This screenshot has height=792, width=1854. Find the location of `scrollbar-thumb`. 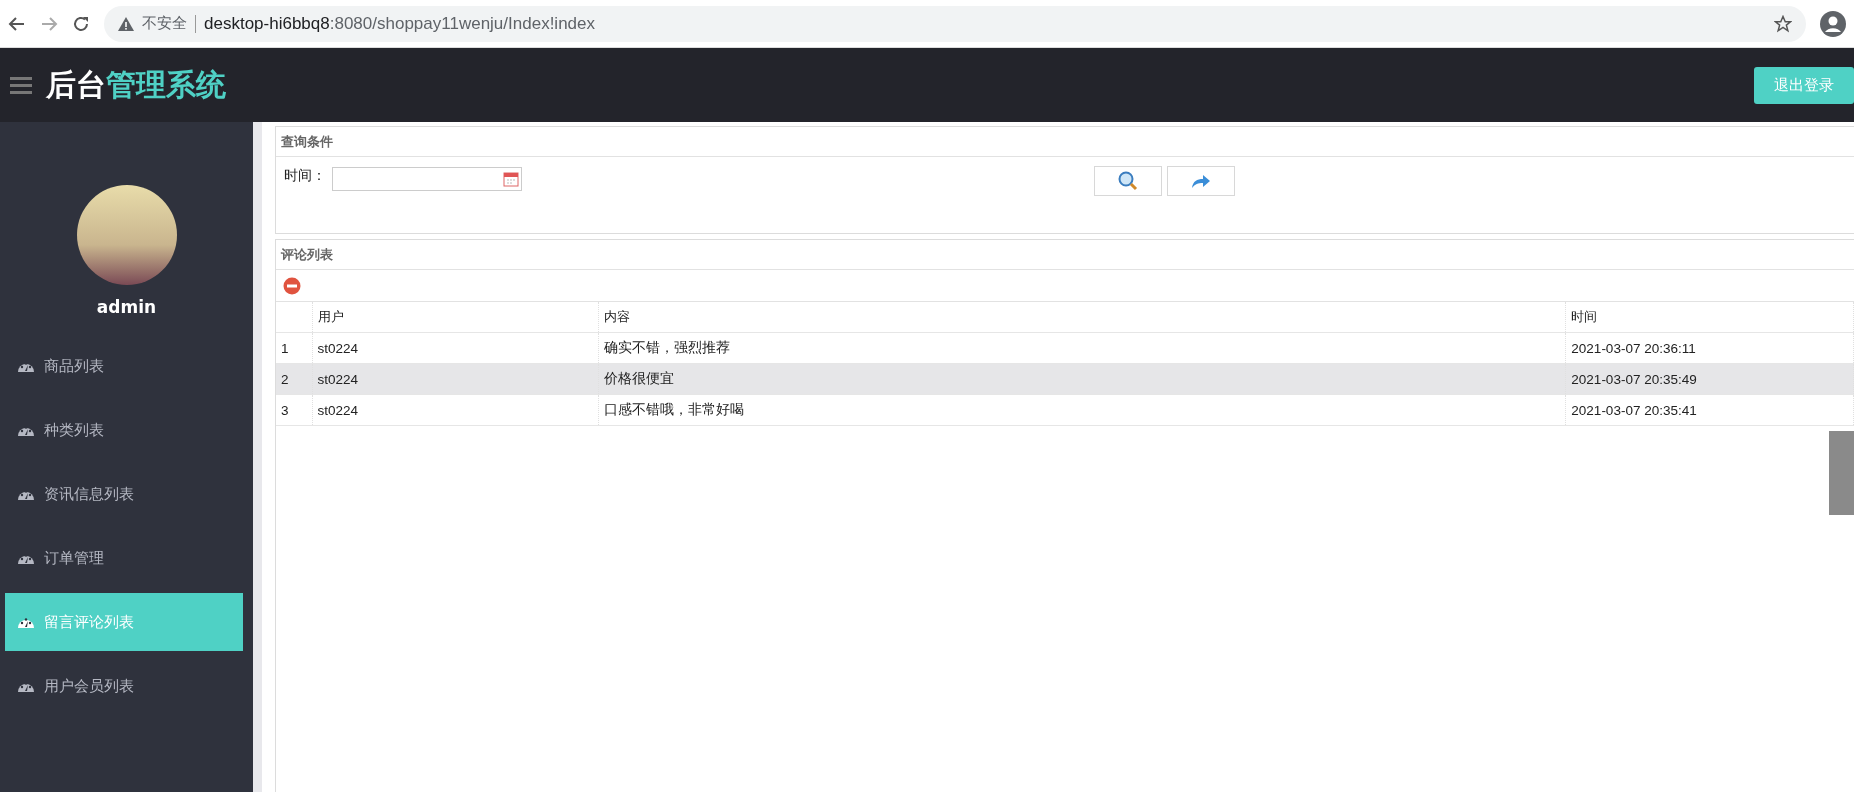

scrollbar-thumb is located at coordinates (1841, 473).